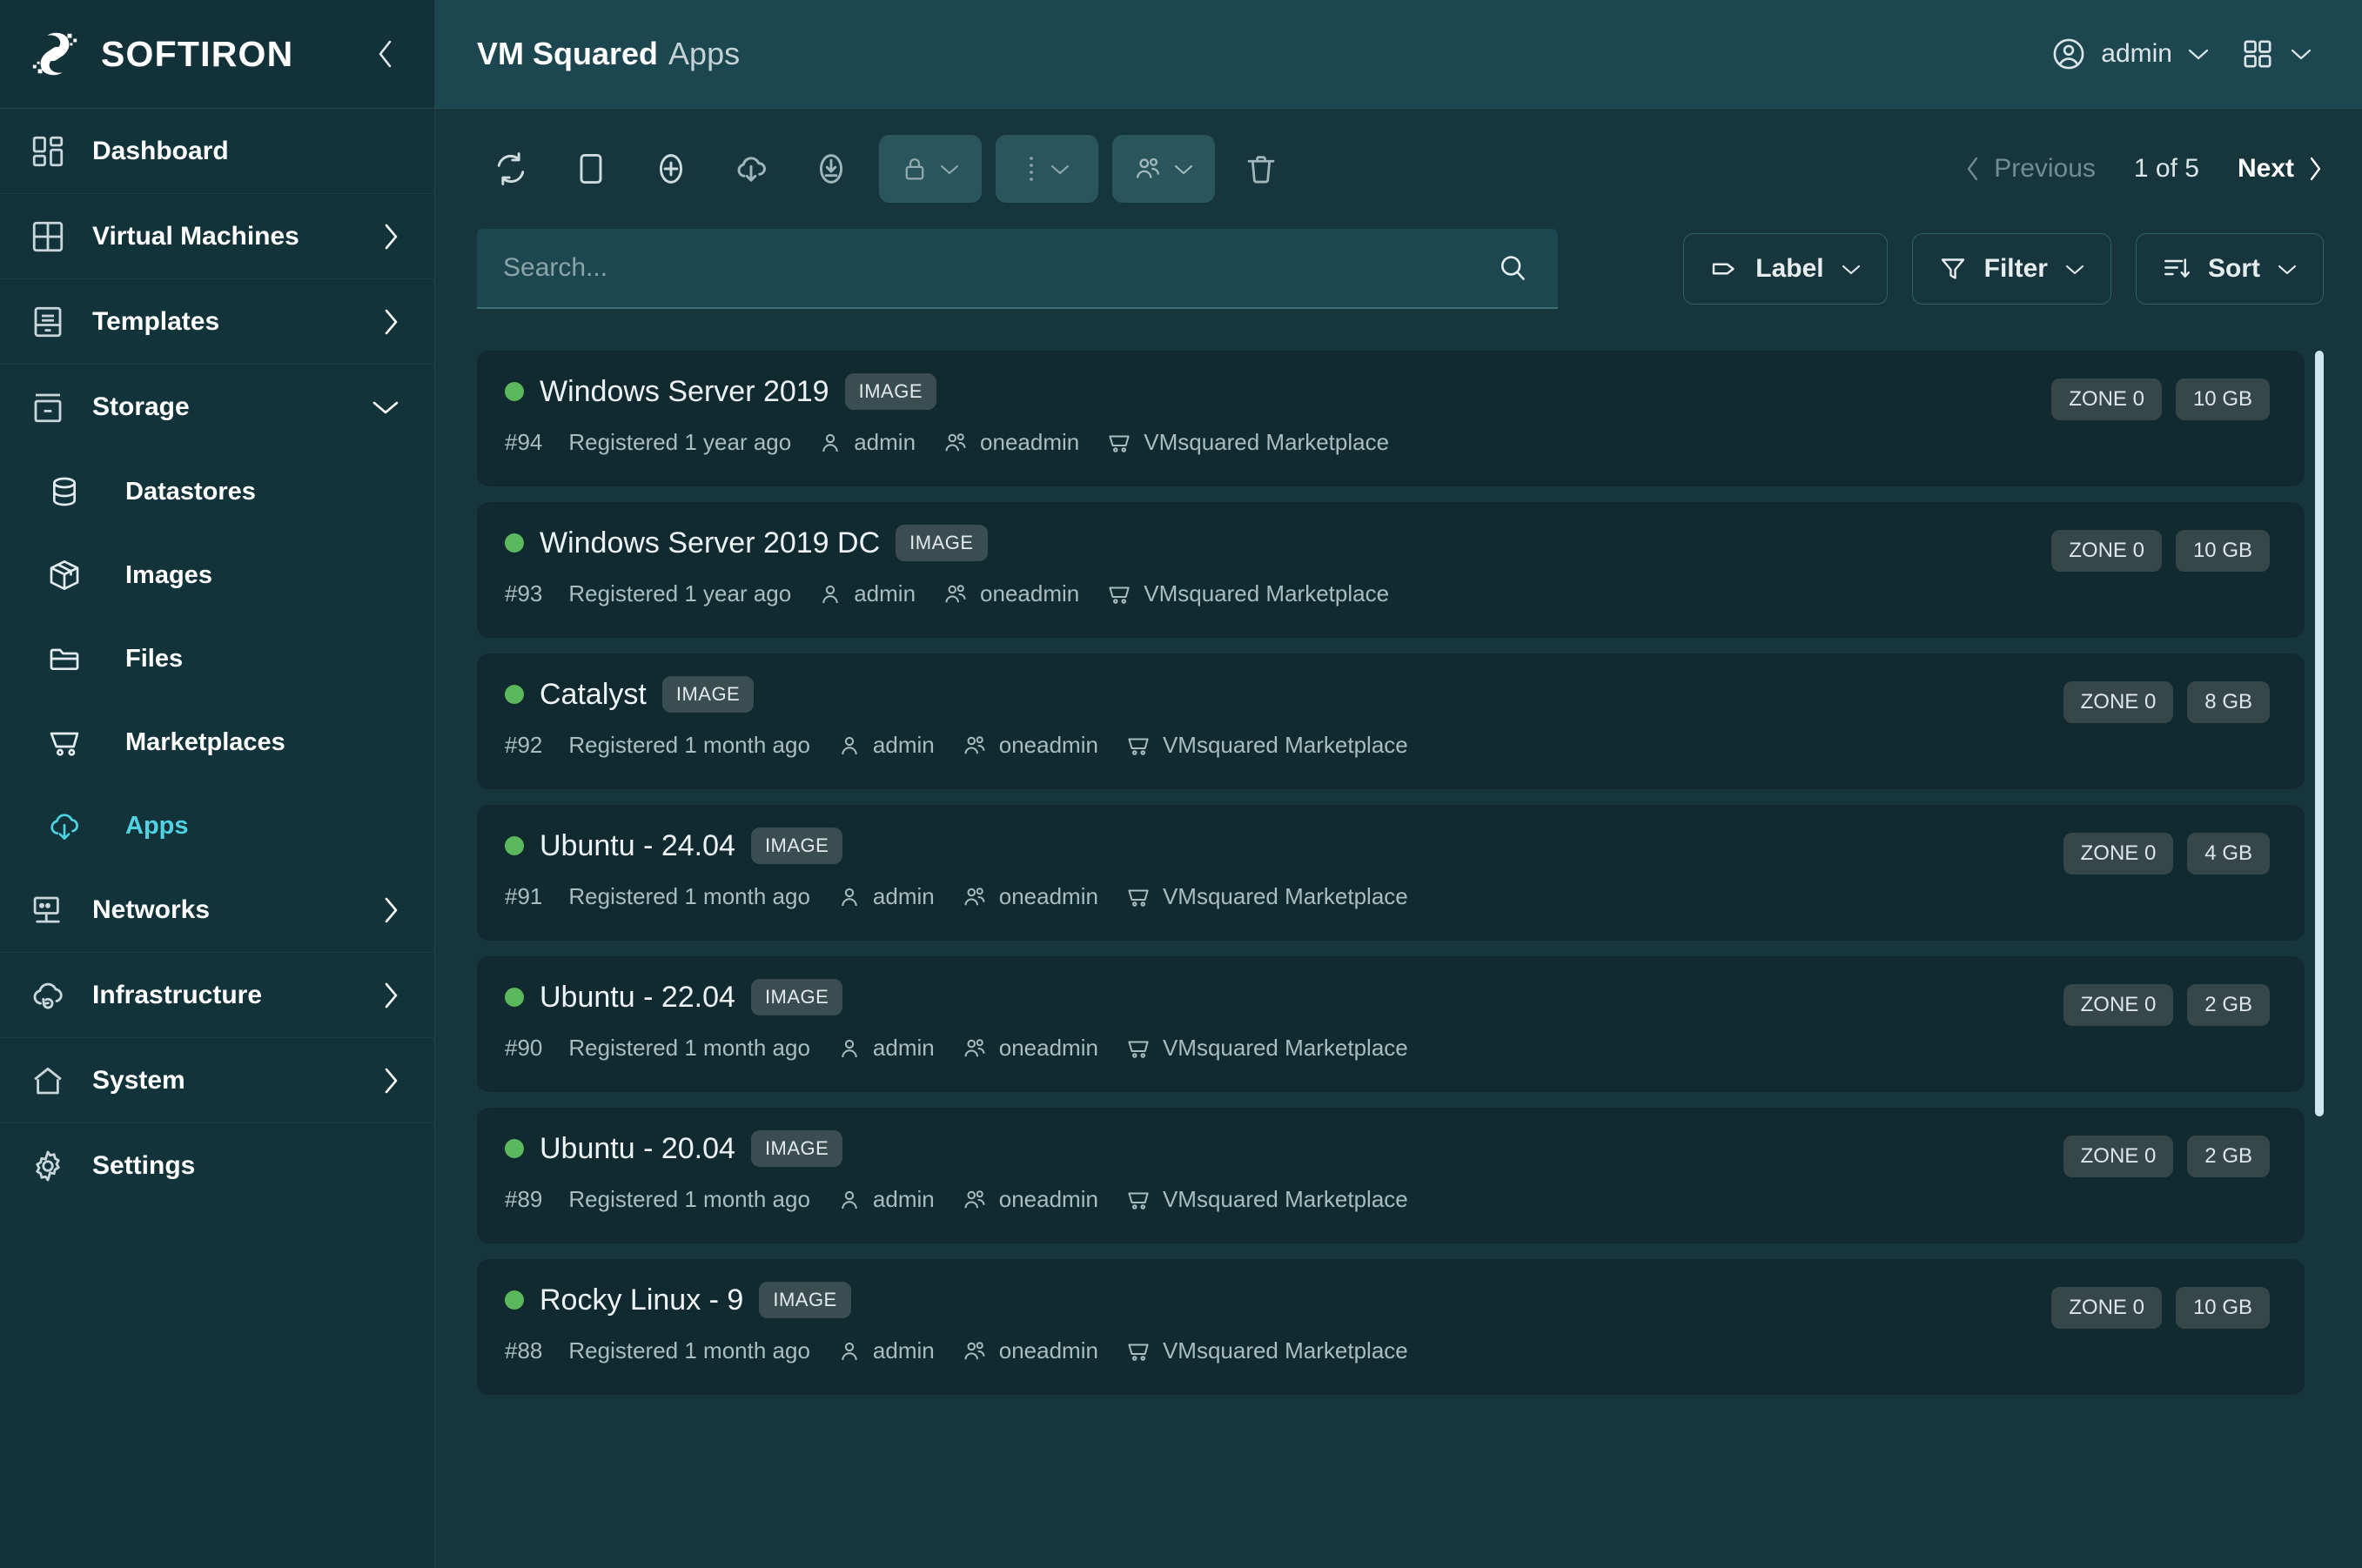  What do you see at coordinates (2144, 169) in the screenshot?
I see `pagination: Previous 1 of 5 Next` at bounding box center [2144, 169].